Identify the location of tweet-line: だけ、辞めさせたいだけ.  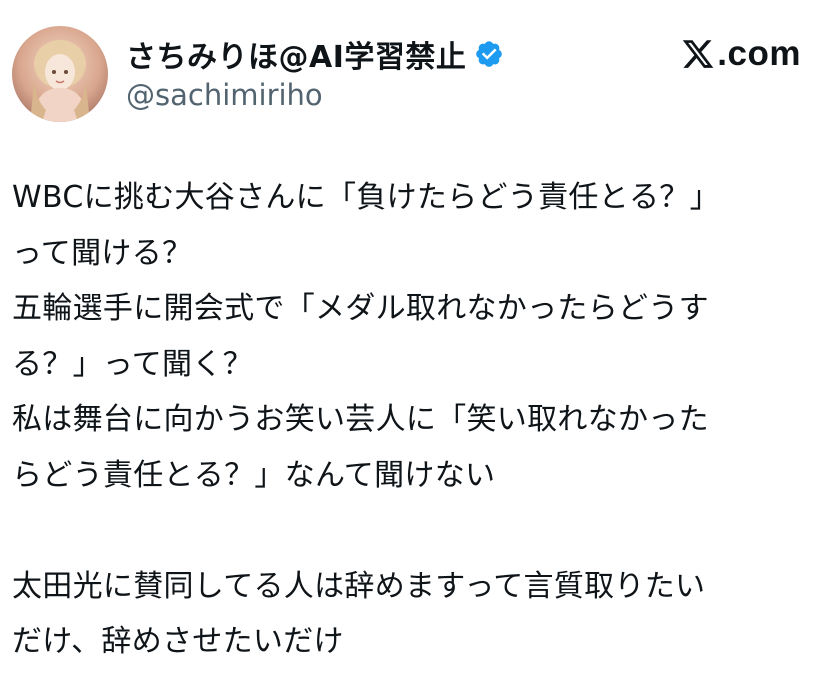
(178, 641).